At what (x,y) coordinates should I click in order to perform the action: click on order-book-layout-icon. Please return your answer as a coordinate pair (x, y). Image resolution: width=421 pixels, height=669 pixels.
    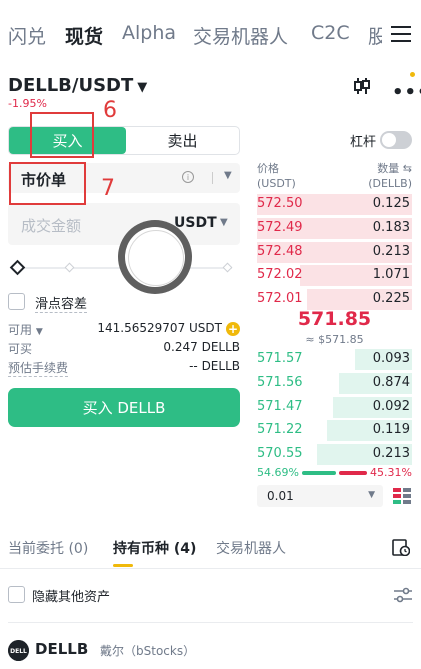
    Looking at the image, I should click on (402, 496).